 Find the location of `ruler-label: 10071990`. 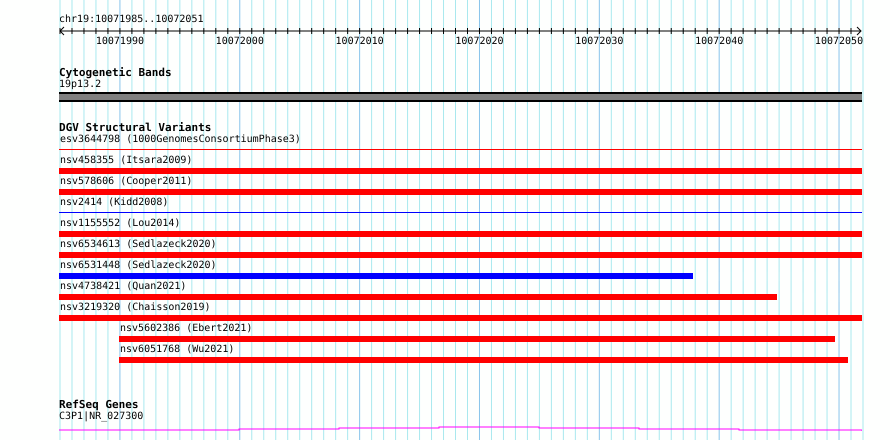

ruler-label: 10071990 is located at coordinates (120, 42).